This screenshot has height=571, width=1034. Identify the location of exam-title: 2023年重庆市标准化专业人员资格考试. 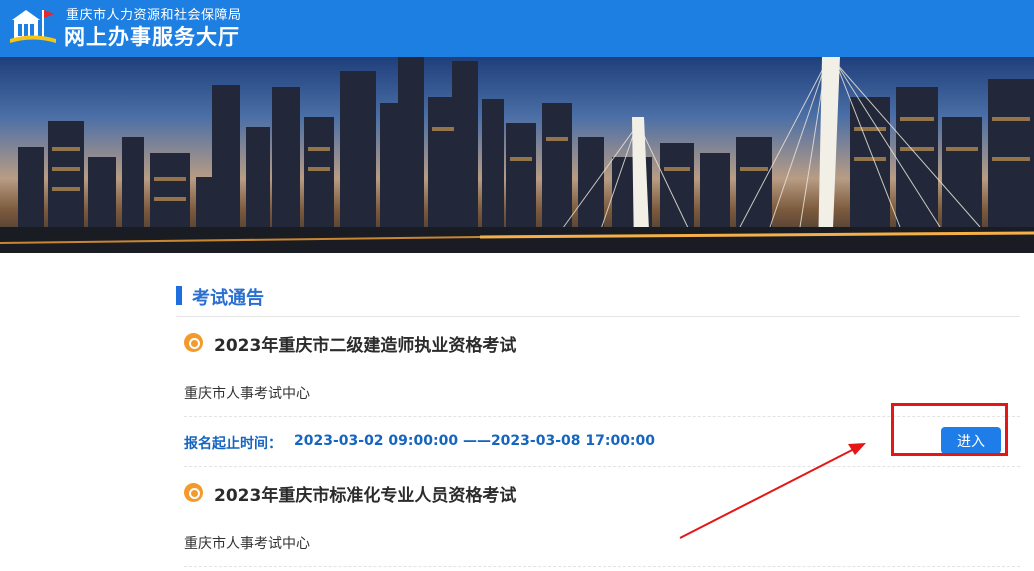
(365, 493).